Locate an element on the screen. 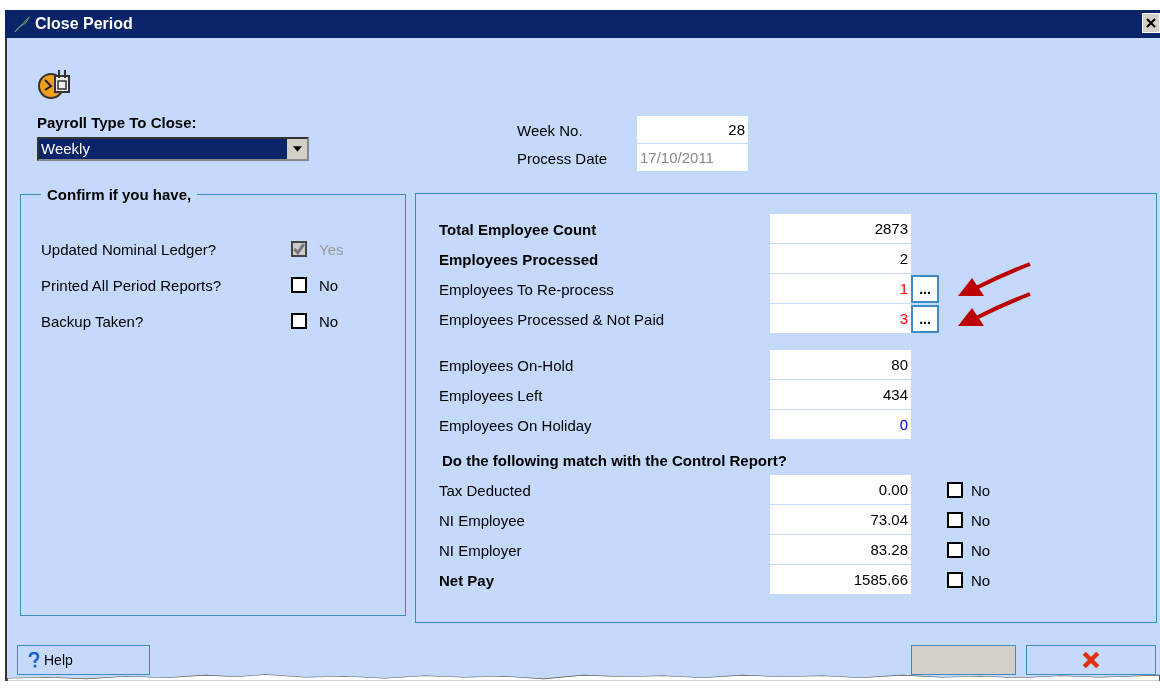  section-heading: Do the following match with the Control Report? is located at coordinates (615, 460).